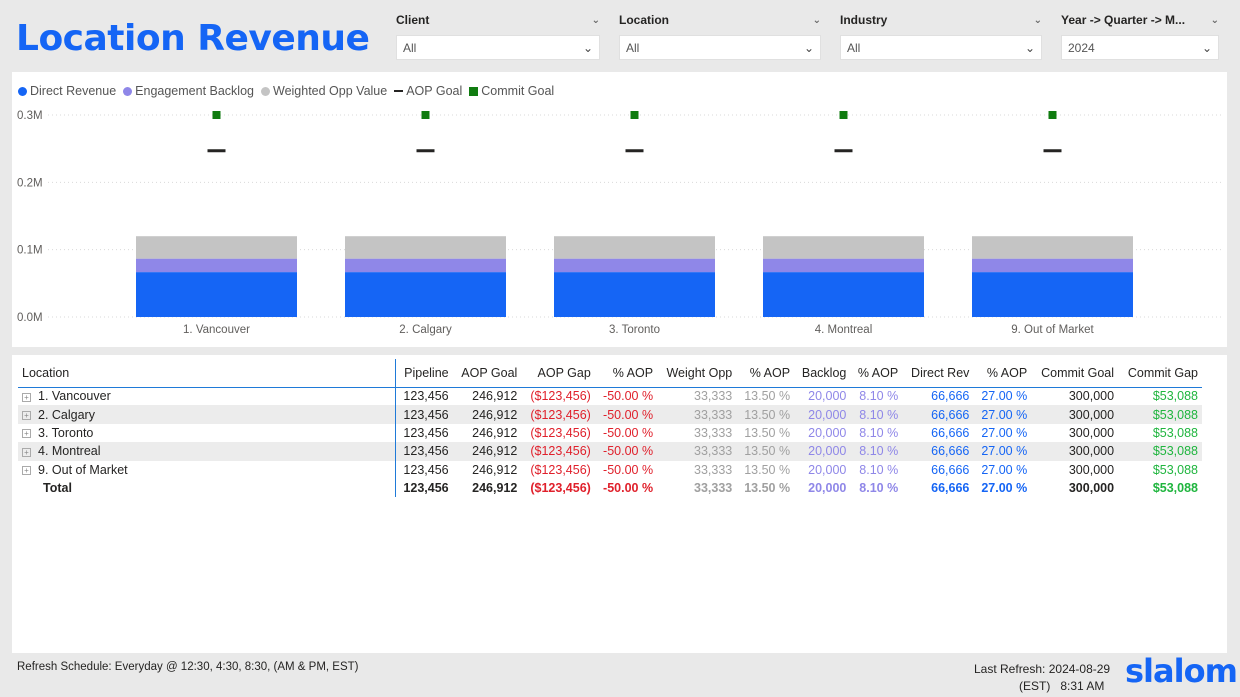  What do you see at coordinates (558, 373) in the screenshot?
I see `column-header: AOP Gap` at bounding box center [558, 373].